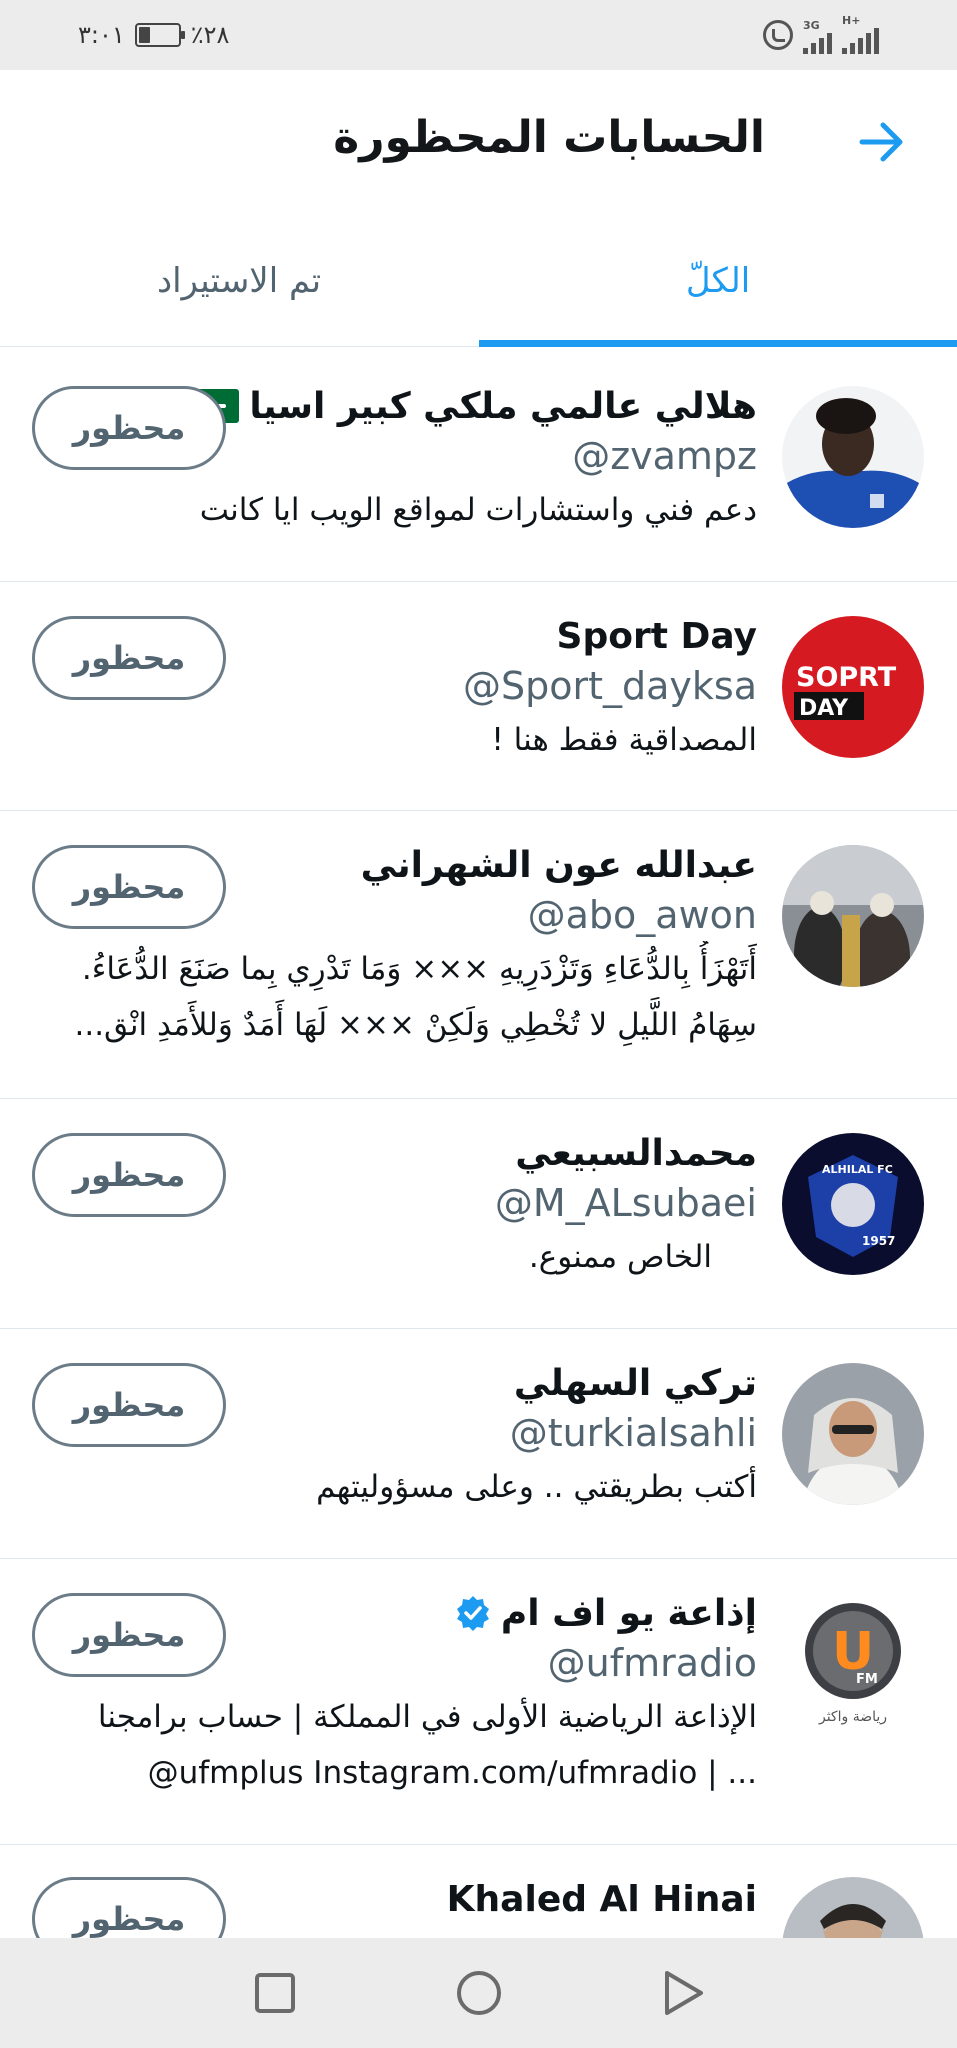  I want to click on battery-percent: ٪٢٨, so click(210, 35).